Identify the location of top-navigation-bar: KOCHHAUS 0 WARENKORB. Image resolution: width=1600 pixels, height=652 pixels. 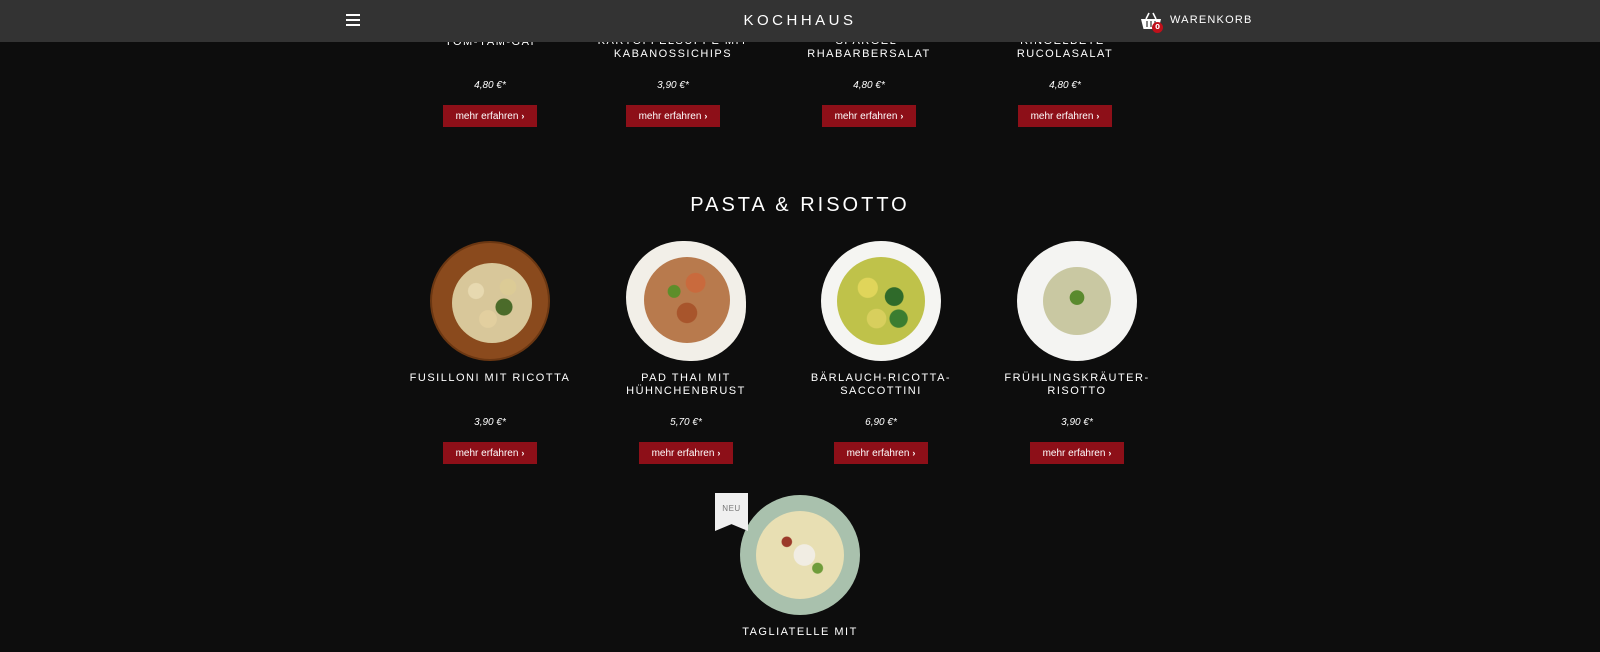
(800, 21).